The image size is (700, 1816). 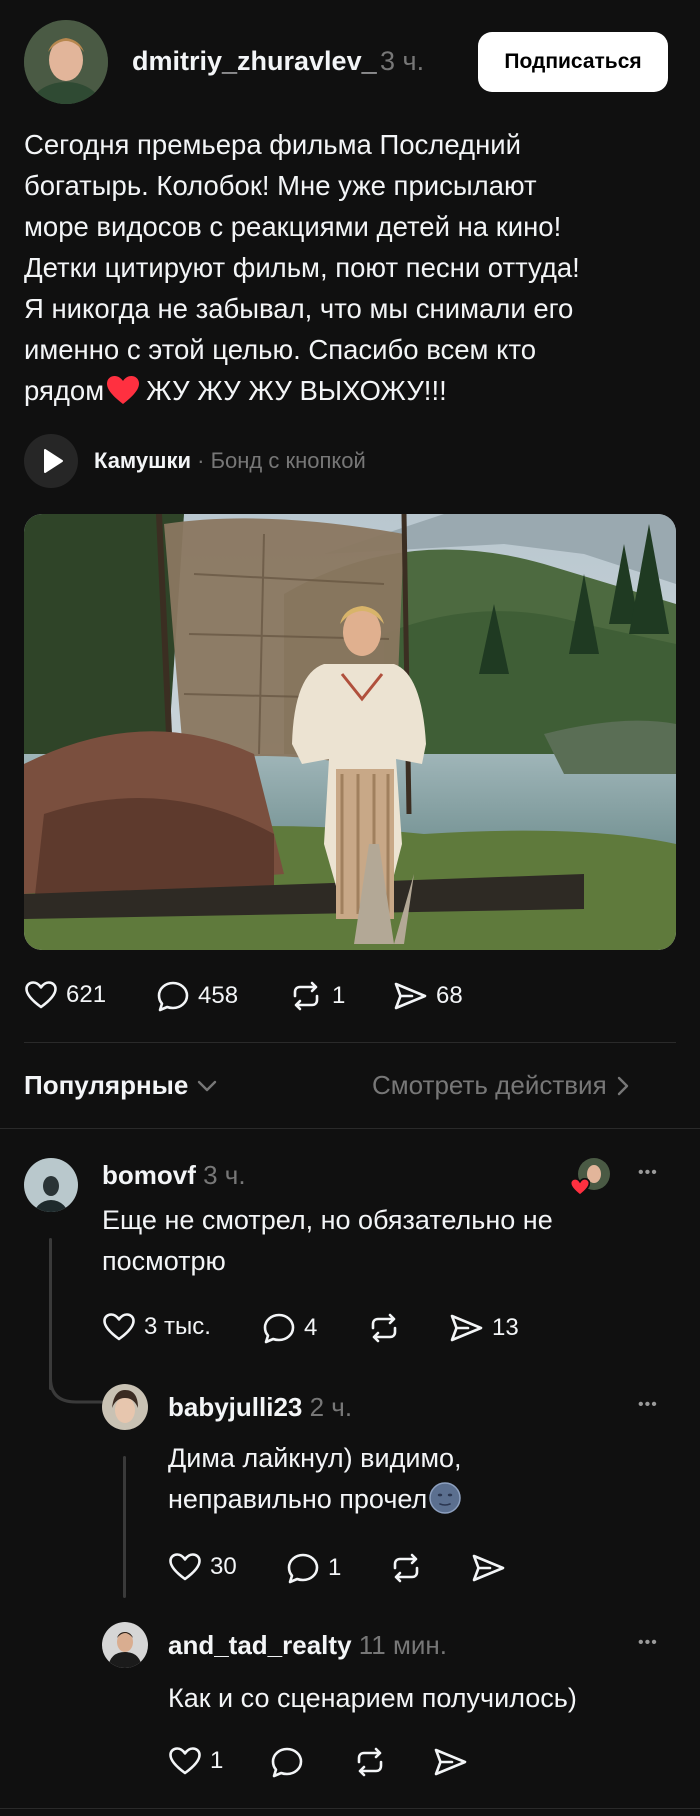 What do you see at coordinates (272, 144) in the screenshot?
I see `post-text-line: Сегодня премьера фильма Последний` at bounding box center [272, 144].